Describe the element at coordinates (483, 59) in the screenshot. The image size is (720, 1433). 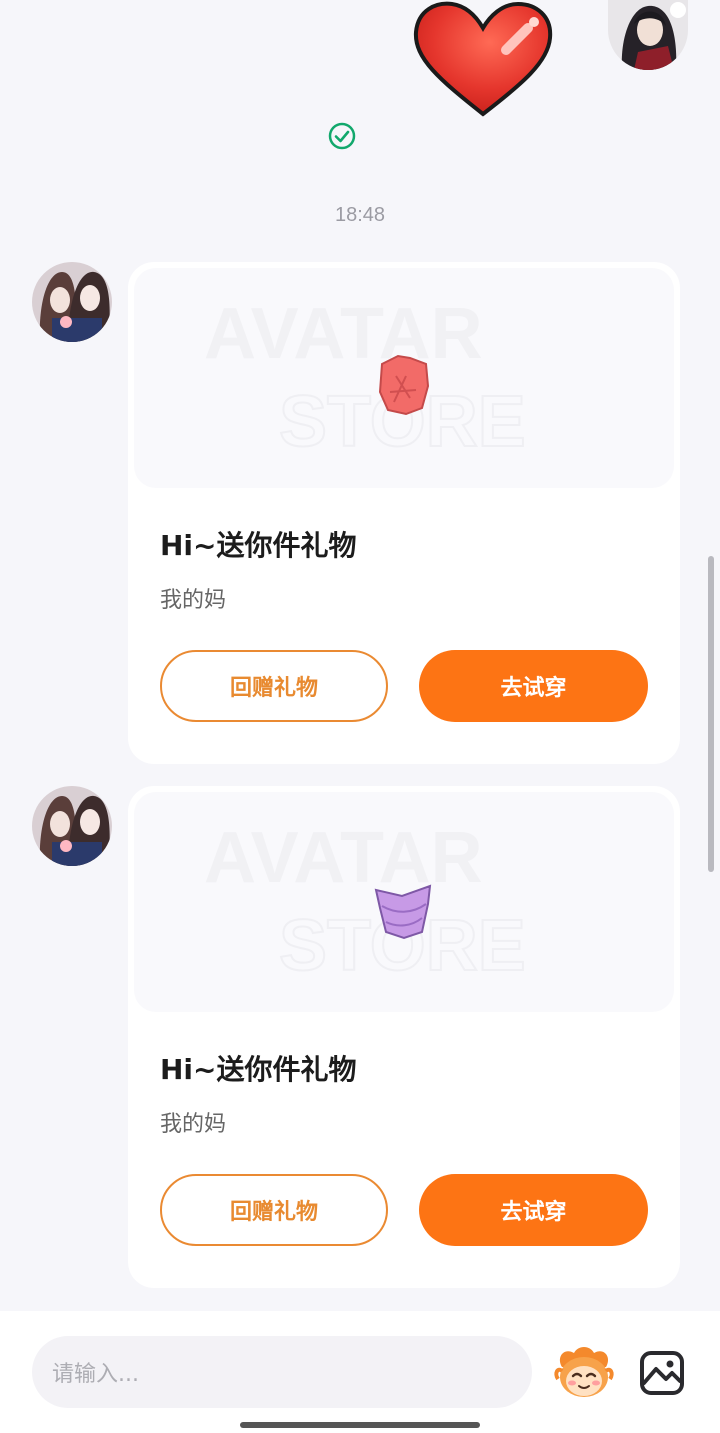
I see `heart-sticker` at that location.